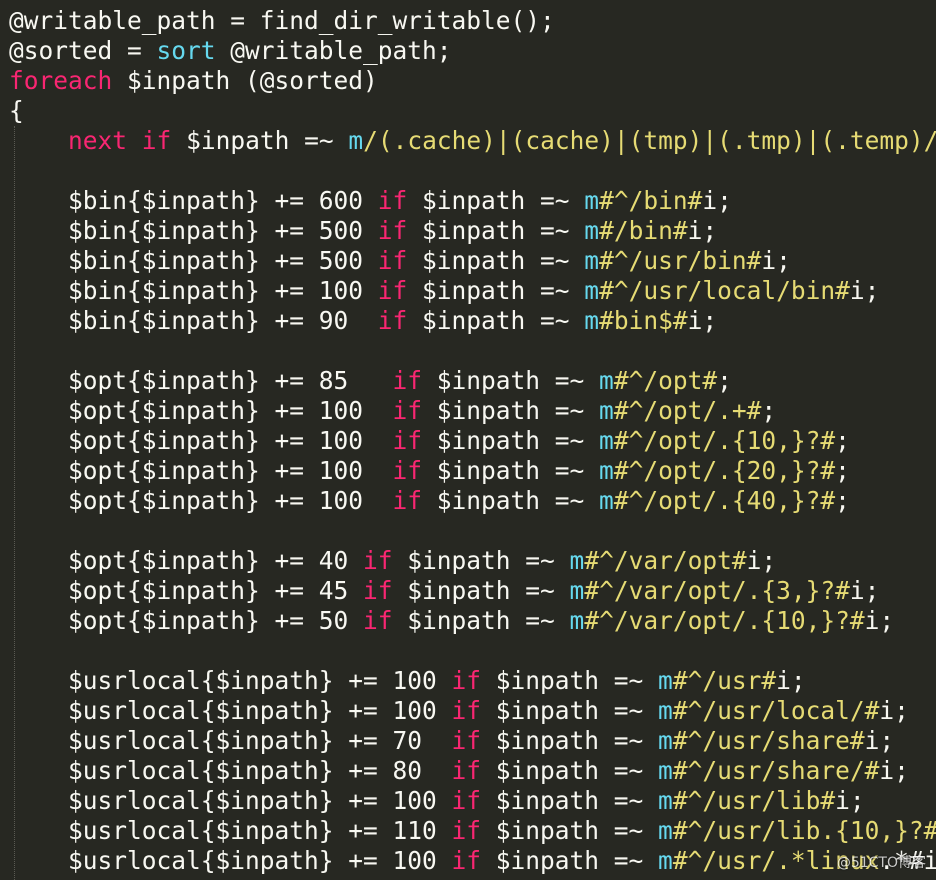 The height and width of the screenshot is (880, 936). I want to click on code-token: #^/usr/local/#, so click(776, 710).